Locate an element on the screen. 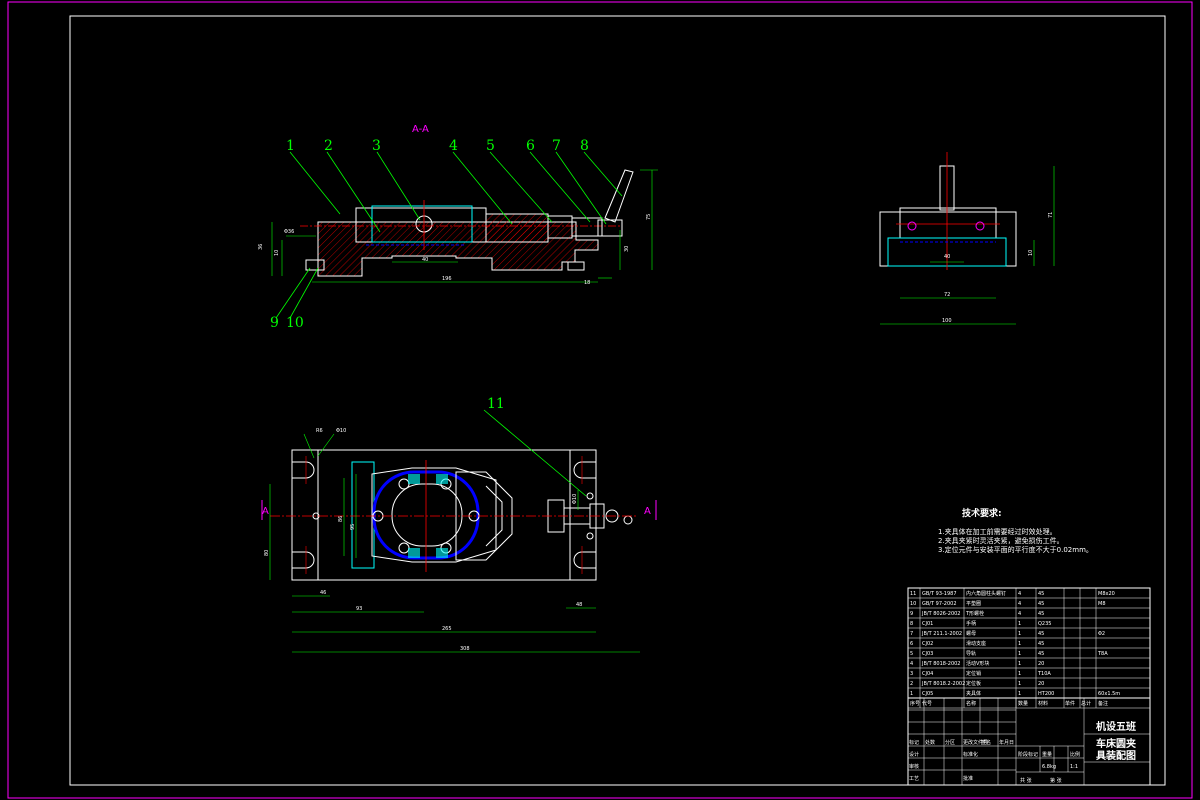  plan-dim-phi10: Φ10 is located at coordinates (341, 431).